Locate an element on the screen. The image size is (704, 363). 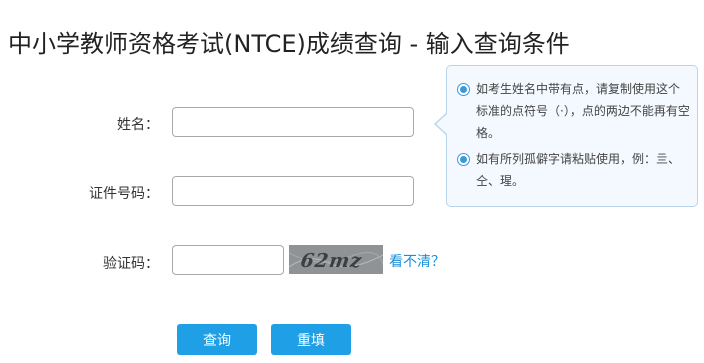
tip-text: 如考生姓名中带有点，请复制使用这个标准的点符号（·），点的两边不能再有空格。 is located at coordinates (583, 111).